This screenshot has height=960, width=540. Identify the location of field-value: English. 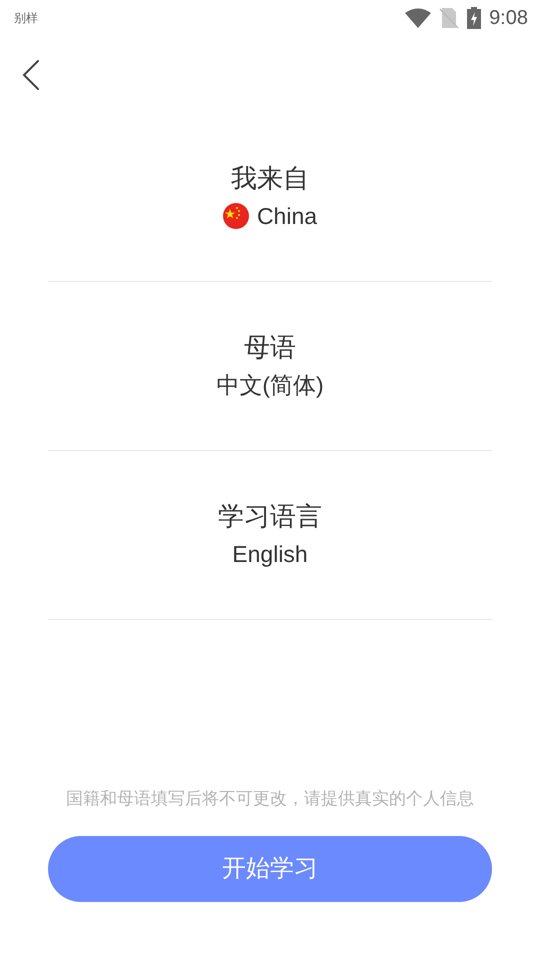
(270, 554).